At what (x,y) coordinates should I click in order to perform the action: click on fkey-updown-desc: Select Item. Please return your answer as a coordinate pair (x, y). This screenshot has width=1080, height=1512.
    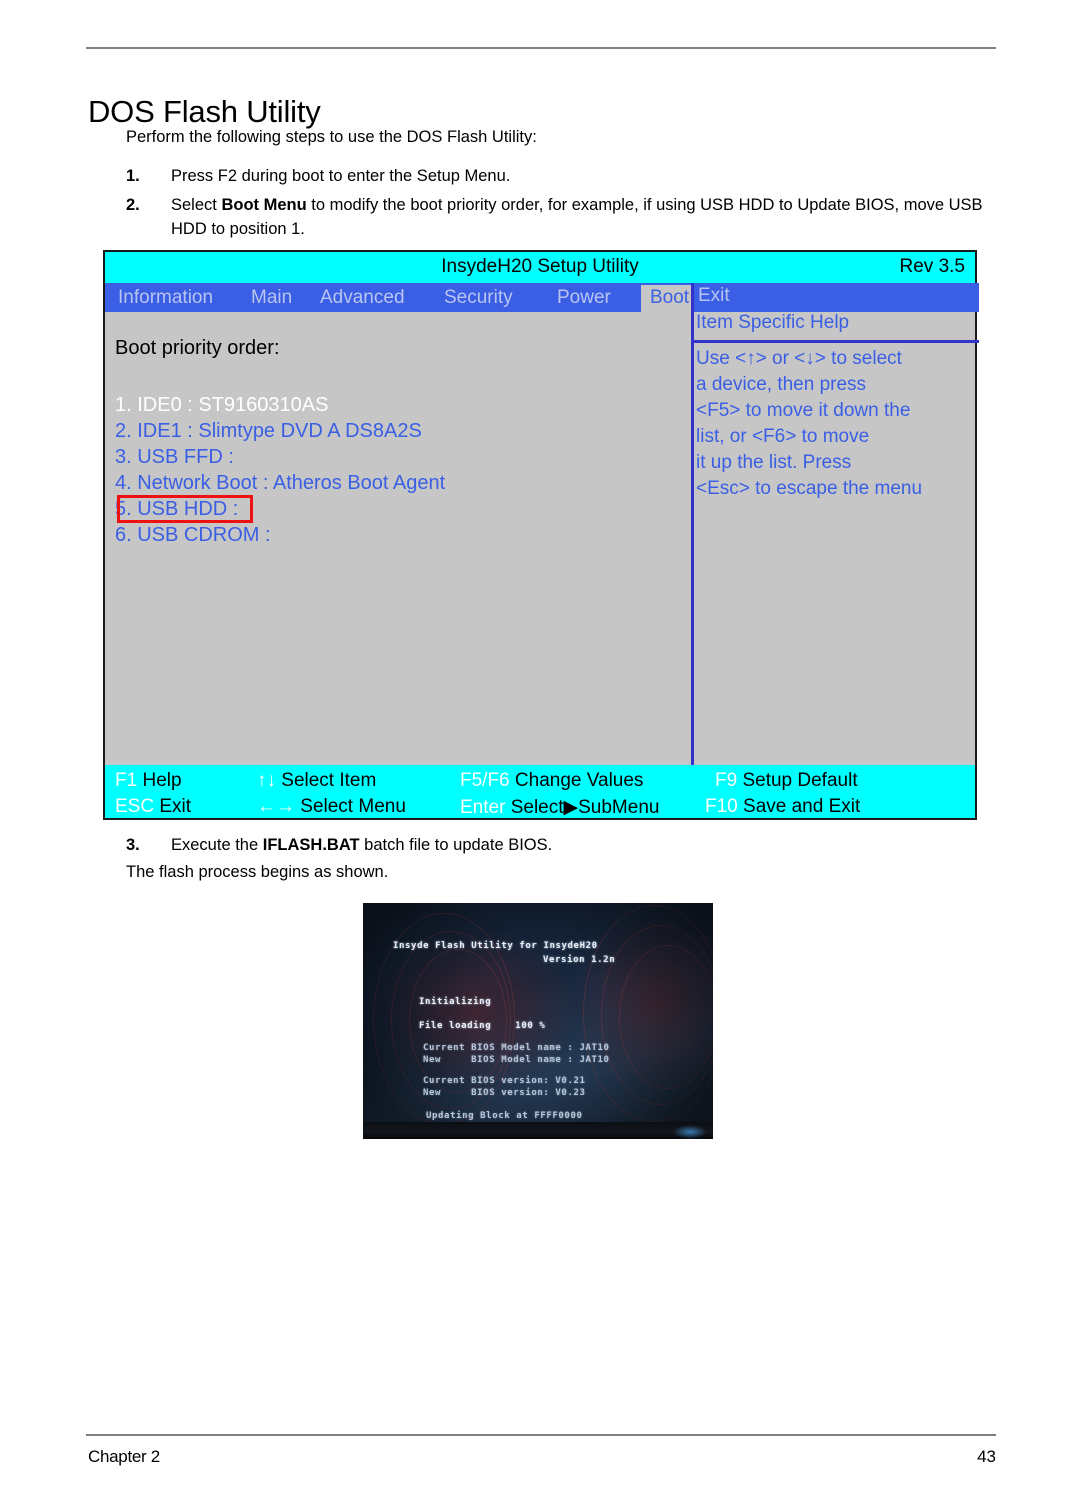
    Looking at the image, I should click on (326, 780).